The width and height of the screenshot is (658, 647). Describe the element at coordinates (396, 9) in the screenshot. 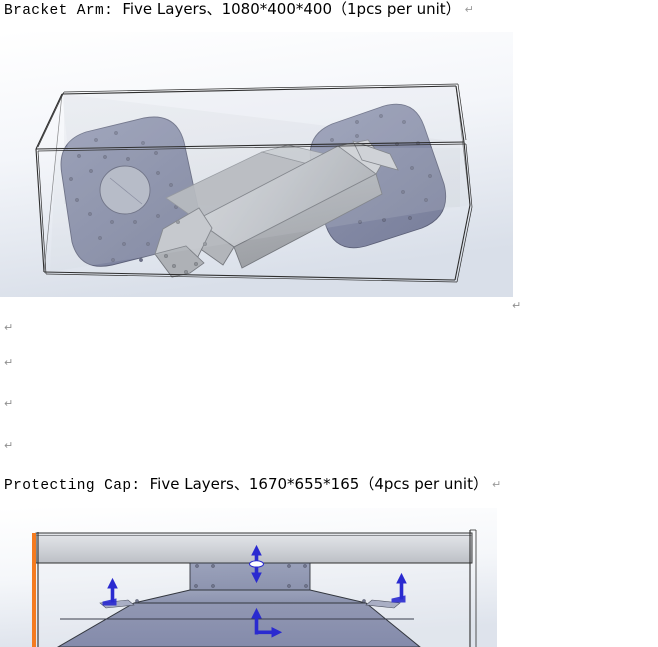

I see `bracket-arm-quantity: （1pcs per unit）` at that location.